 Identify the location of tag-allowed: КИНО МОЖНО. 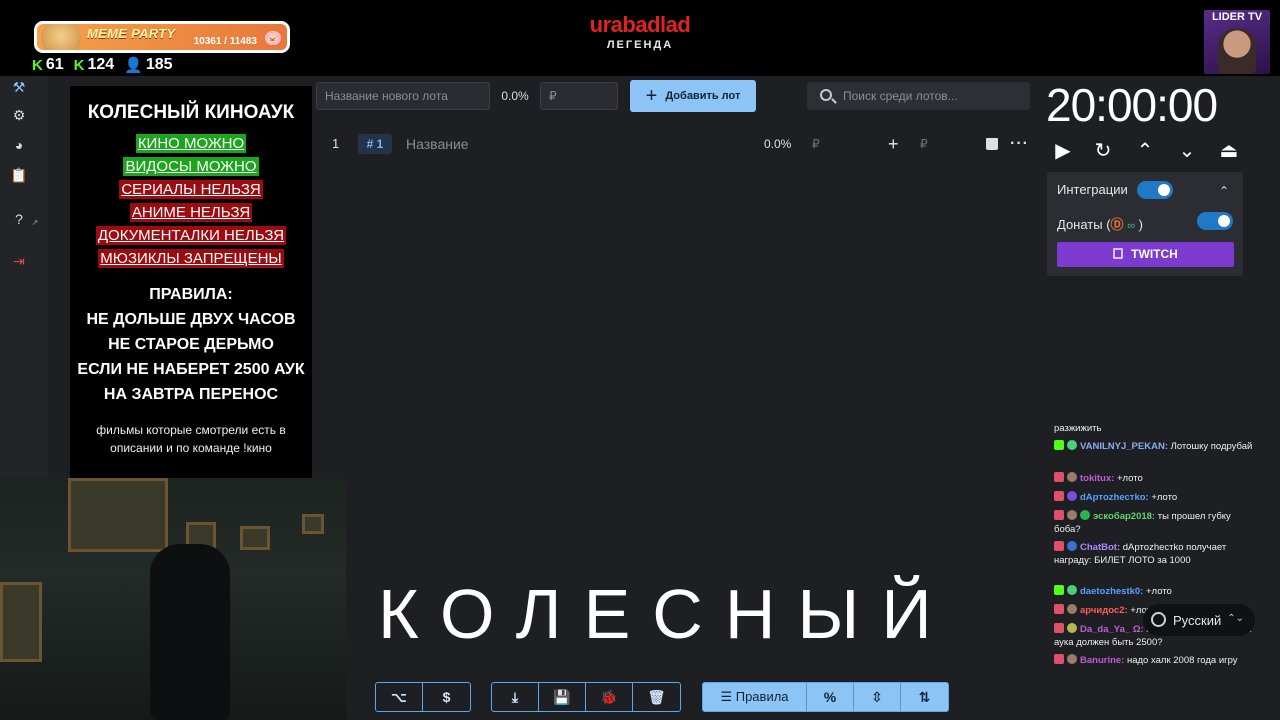
(191, 143).